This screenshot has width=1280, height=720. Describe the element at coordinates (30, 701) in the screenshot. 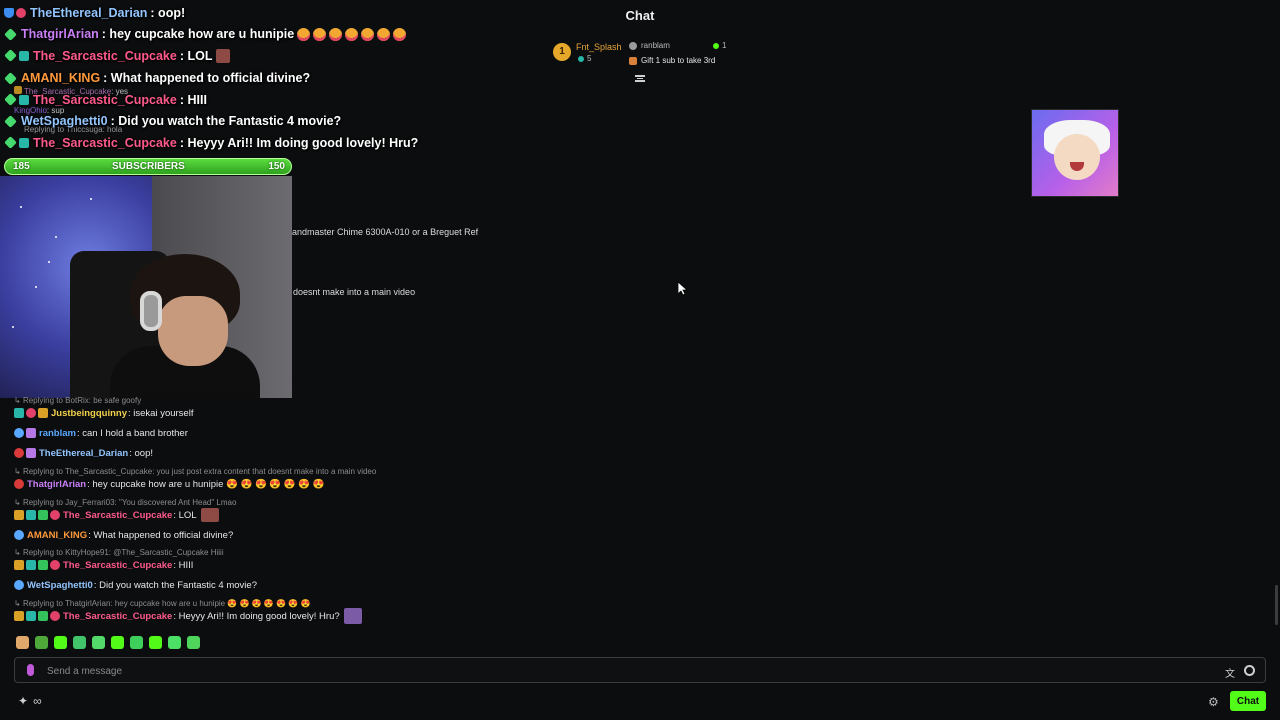

I see `footer-left-icons: ✦ ∞` at that location.